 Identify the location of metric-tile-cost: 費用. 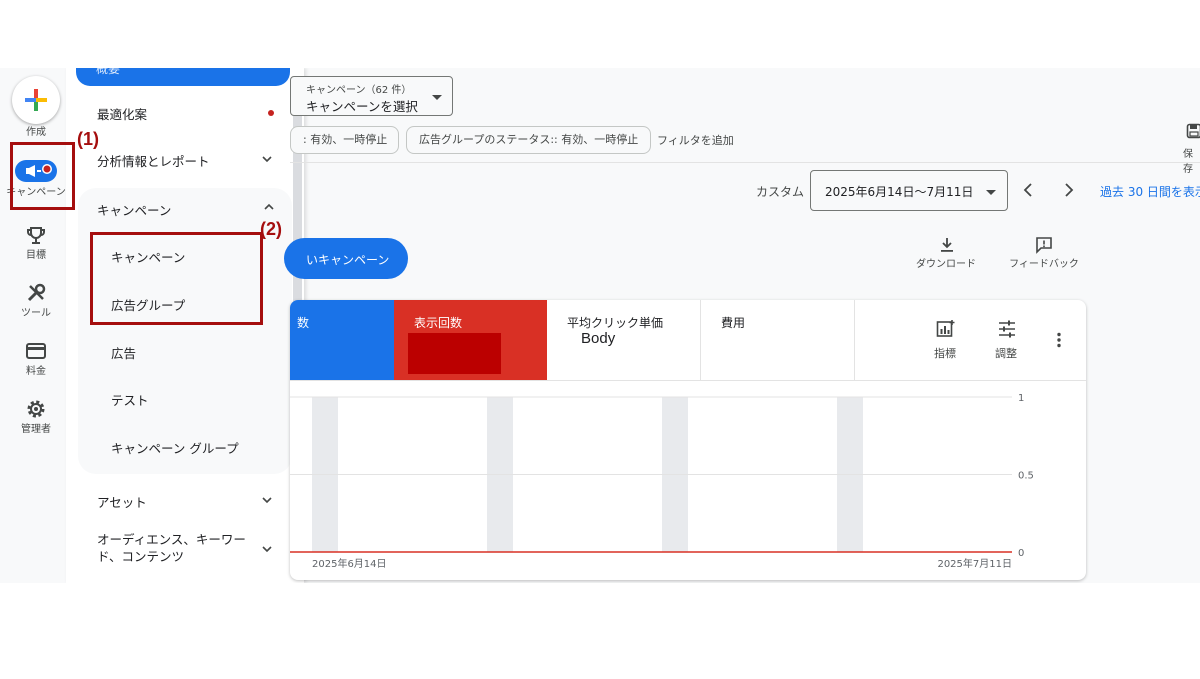
(777, 340).